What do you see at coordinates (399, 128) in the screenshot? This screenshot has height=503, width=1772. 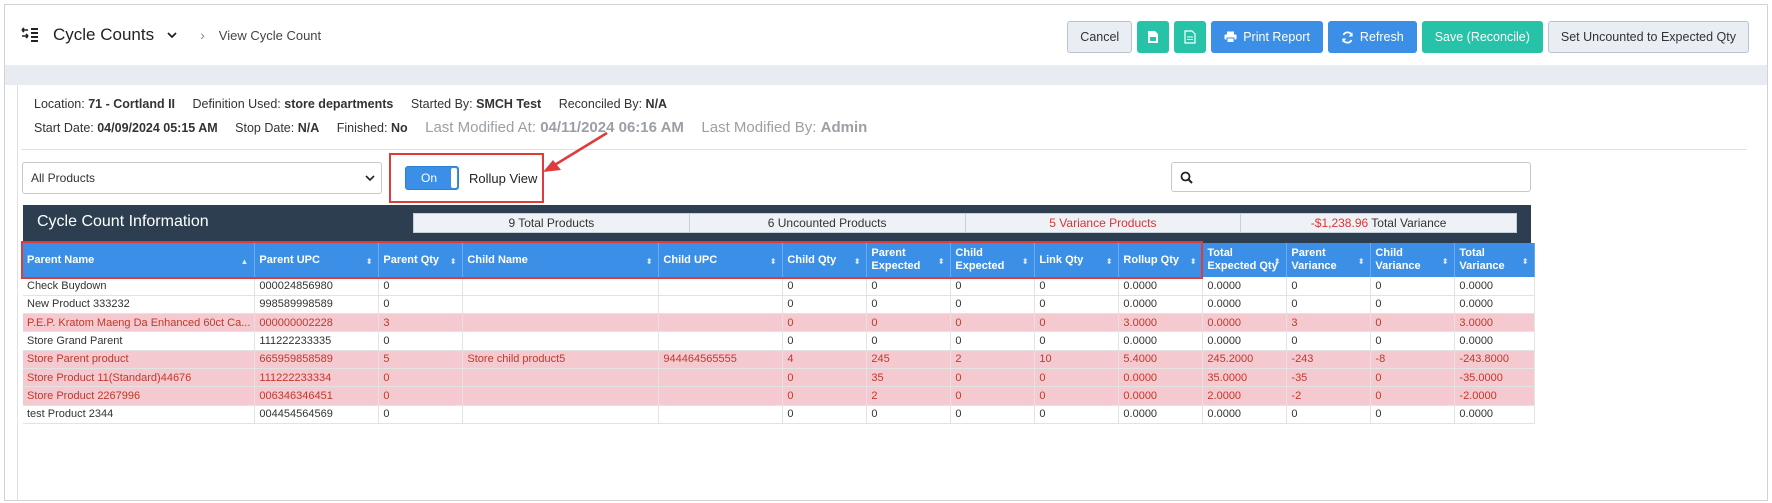 I see `finished-value: No` at bounding box center [399, 128].